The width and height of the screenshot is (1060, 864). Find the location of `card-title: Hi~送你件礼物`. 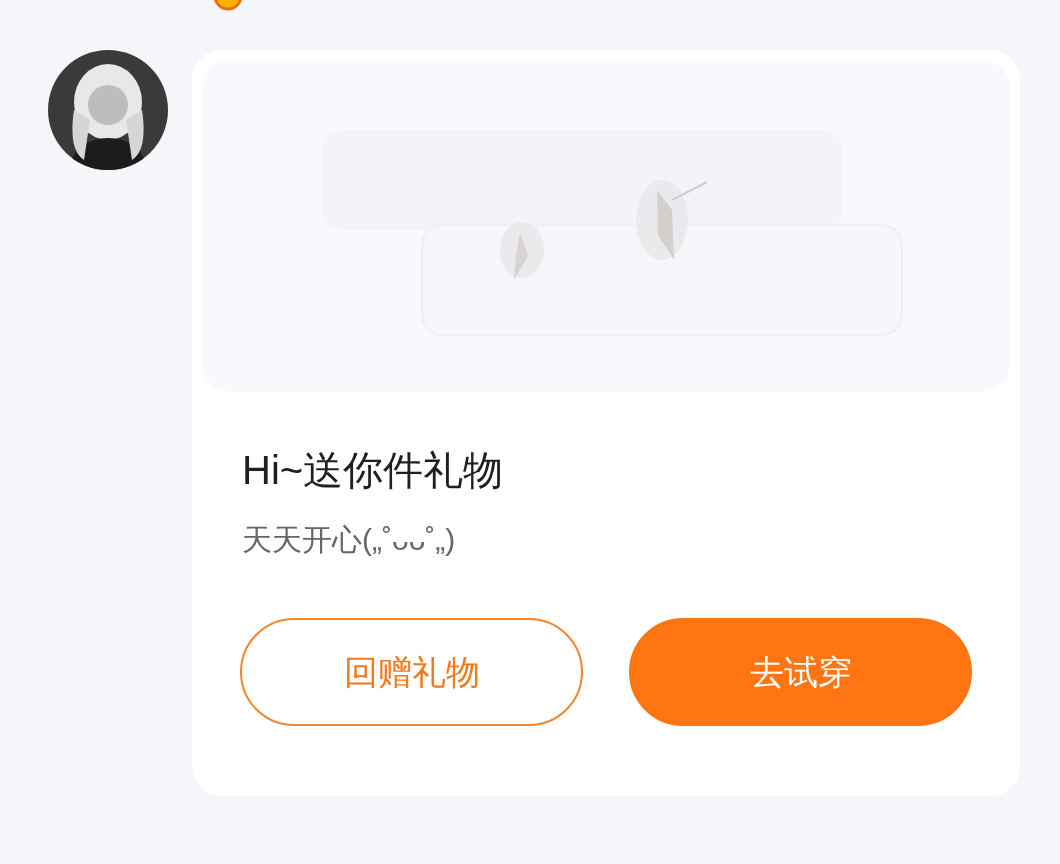

card-title: Hi~送你件礼物 is located at coordinates (373, 470).